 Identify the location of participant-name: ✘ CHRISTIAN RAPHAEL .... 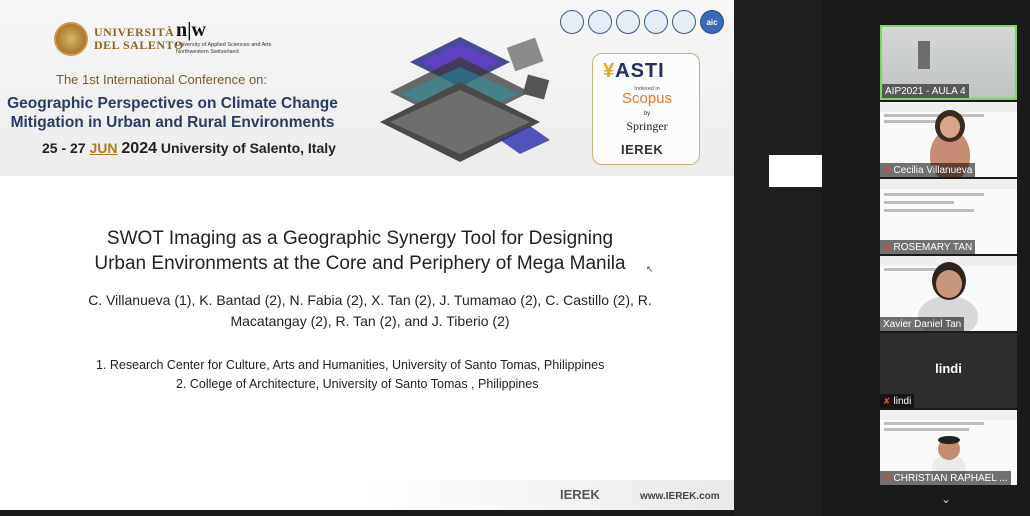
(945, 478).